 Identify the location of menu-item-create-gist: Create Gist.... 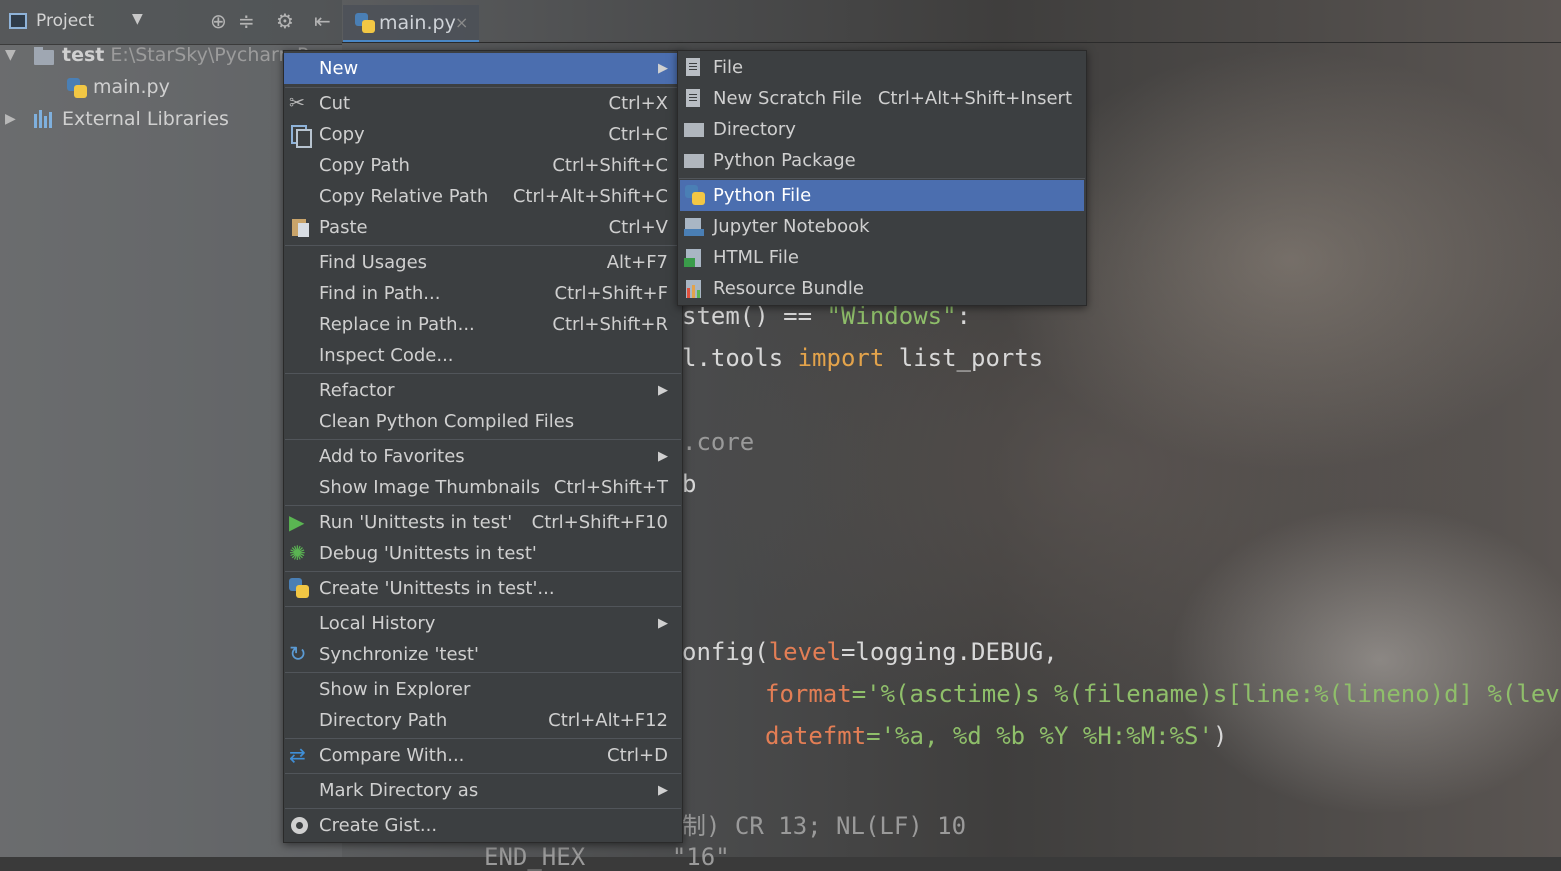
(483, 825).